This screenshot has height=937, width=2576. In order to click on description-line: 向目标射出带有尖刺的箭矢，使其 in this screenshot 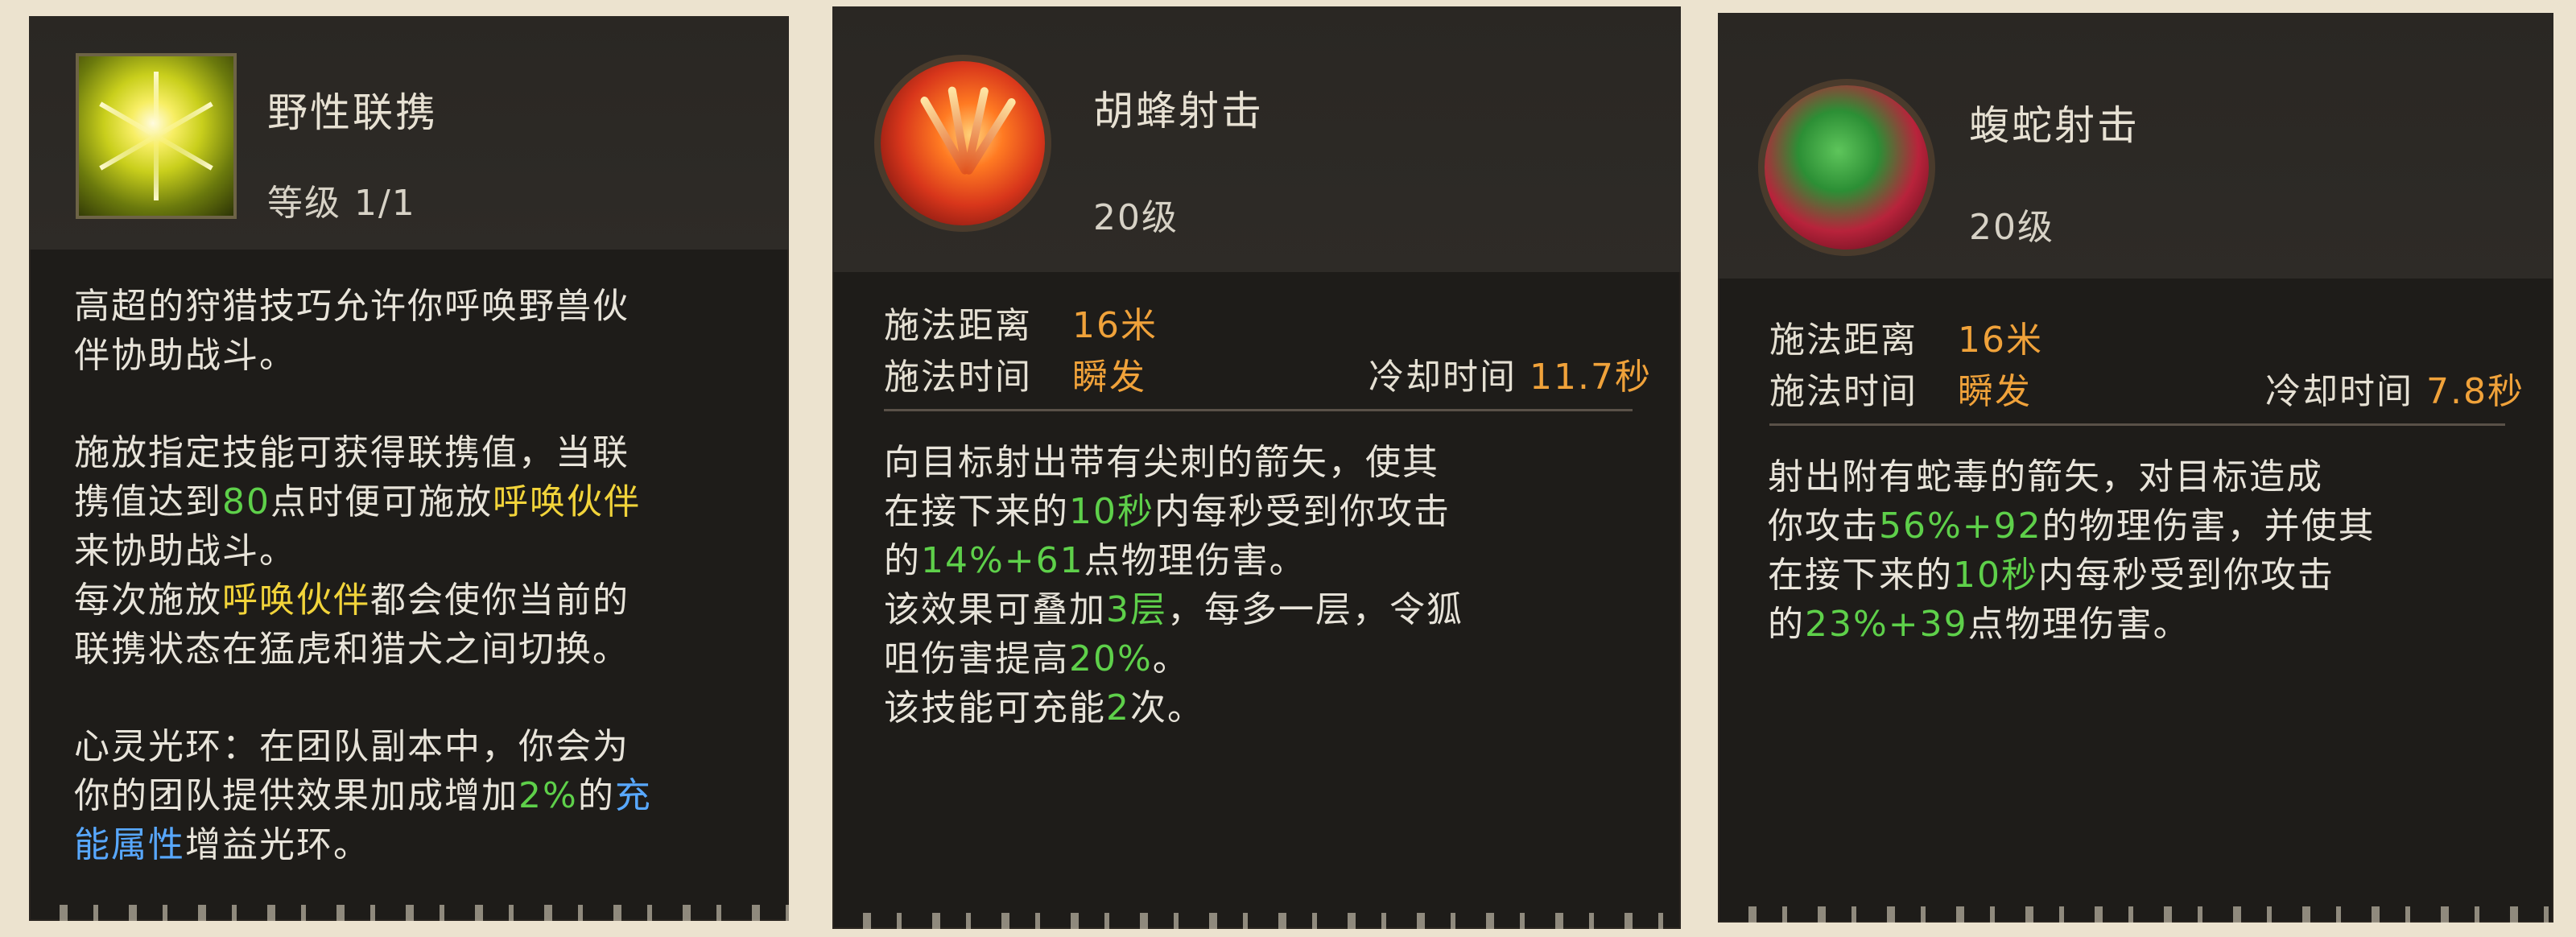, I will do `click(1161, 462)`.